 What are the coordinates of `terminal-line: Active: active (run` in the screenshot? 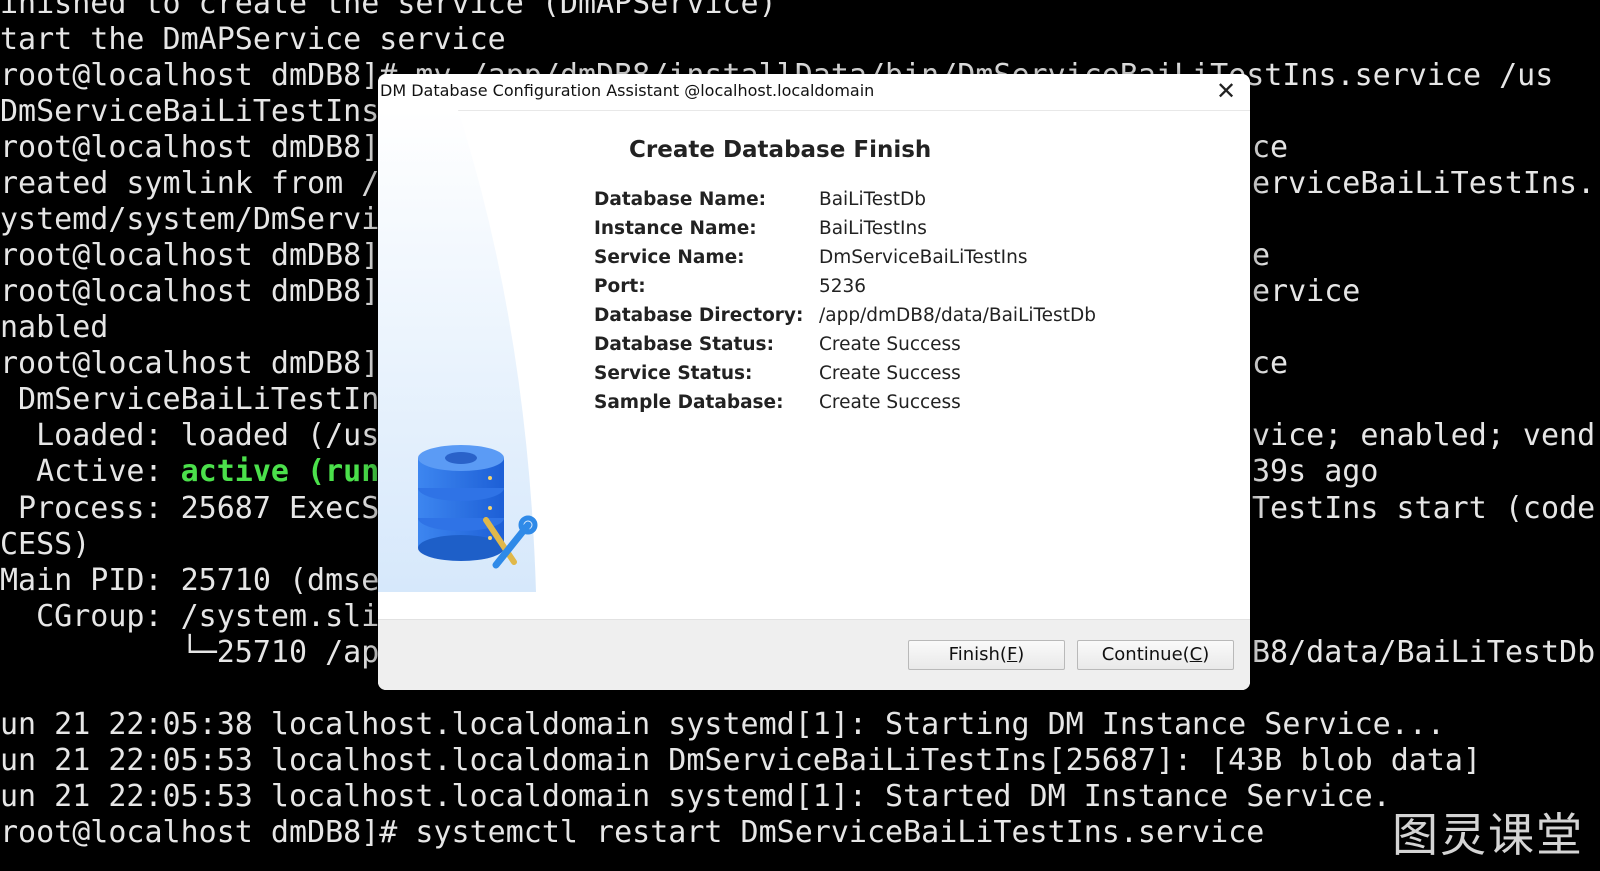 It's located at (189, 472).